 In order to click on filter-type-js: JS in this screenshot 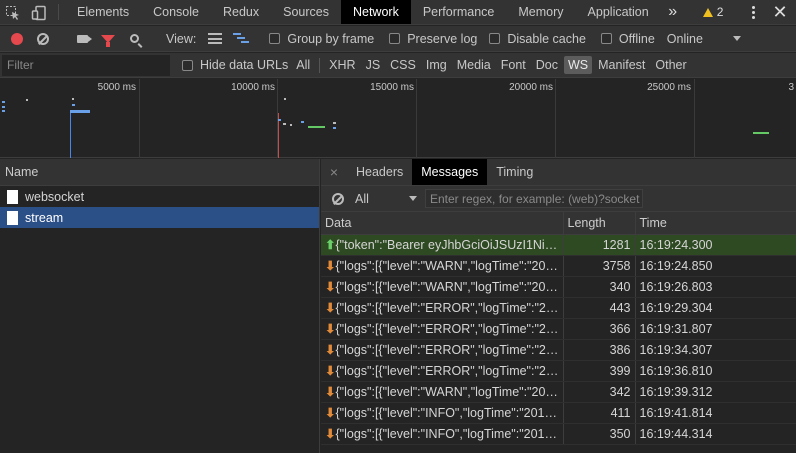, I will do `click(373, 65)`.